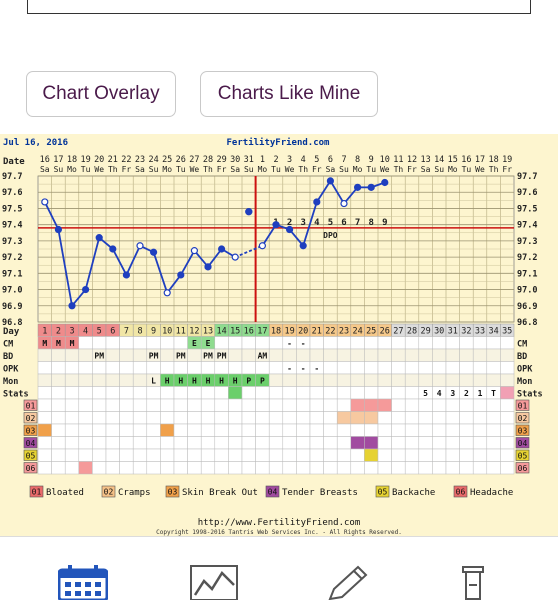 The image size is (558, 600). What do you see at coordinates (235, 381) in the screenshot?
I see `data-cell-text: H` at bounding box center [235, 381].